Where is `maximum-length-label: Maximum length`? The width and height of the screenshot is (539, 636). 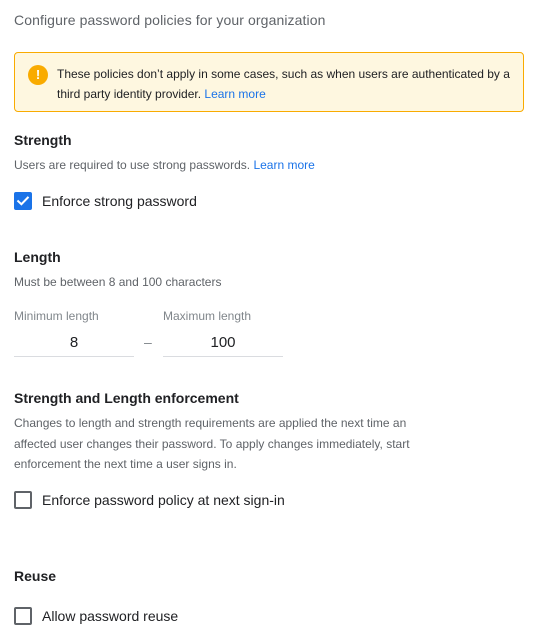 maximum-length-label: Maximum length is located at coordinates (207, 316).